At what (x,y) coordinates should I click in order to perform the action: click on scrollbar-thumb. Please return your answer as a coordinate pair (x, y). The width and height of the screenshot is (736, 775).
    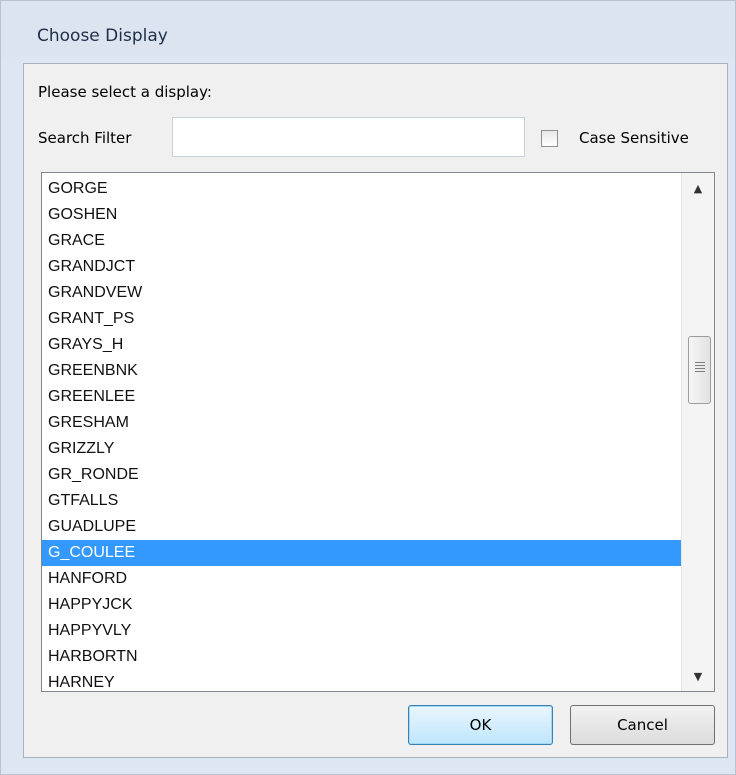
    Looking at the image, I should click on (699, 370).